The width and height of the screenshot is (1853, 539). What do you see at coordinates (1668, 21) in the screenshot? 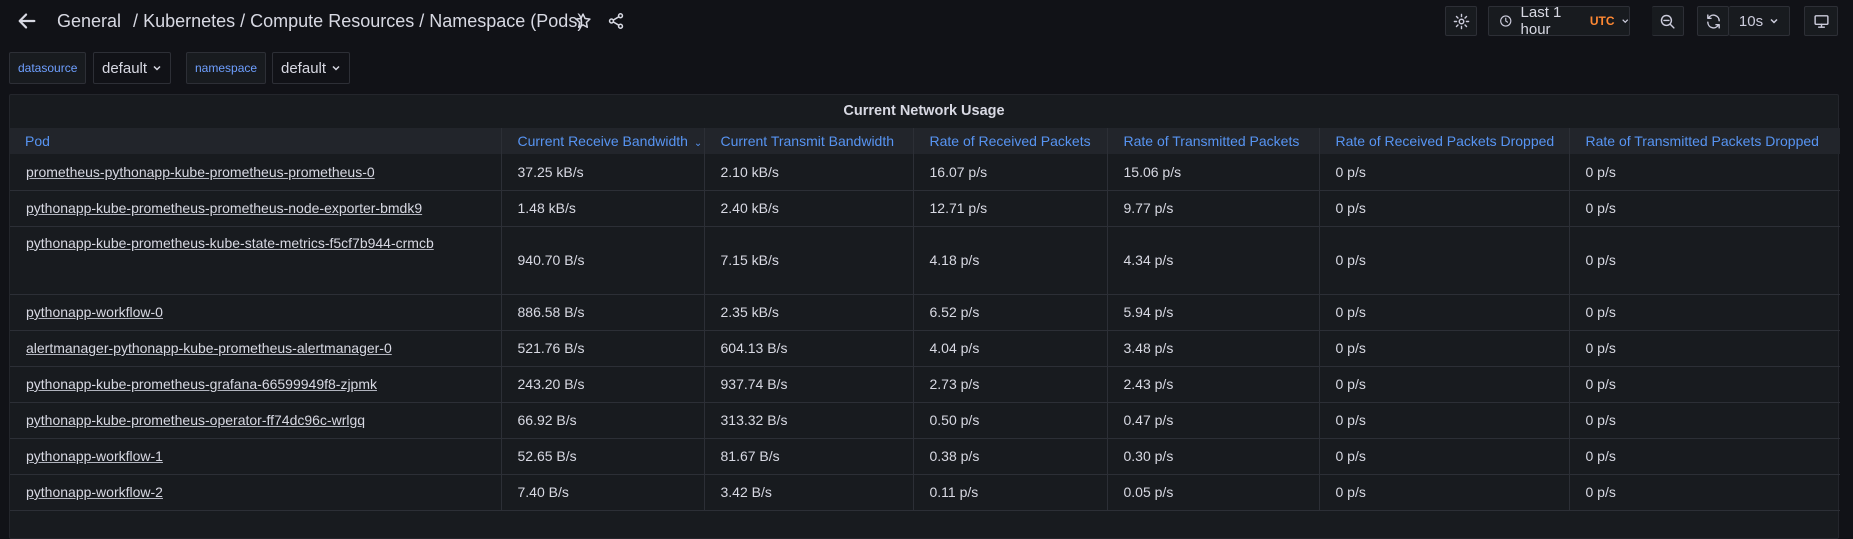
I see `zoom-out-button` at bounding box center [1668, 21].